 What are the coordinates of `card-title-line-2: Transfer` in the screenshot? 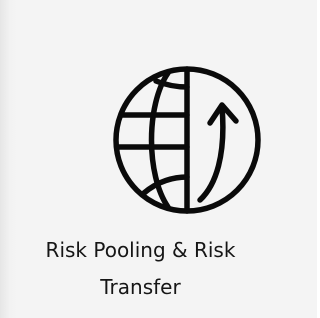 It's located at (140, 287).